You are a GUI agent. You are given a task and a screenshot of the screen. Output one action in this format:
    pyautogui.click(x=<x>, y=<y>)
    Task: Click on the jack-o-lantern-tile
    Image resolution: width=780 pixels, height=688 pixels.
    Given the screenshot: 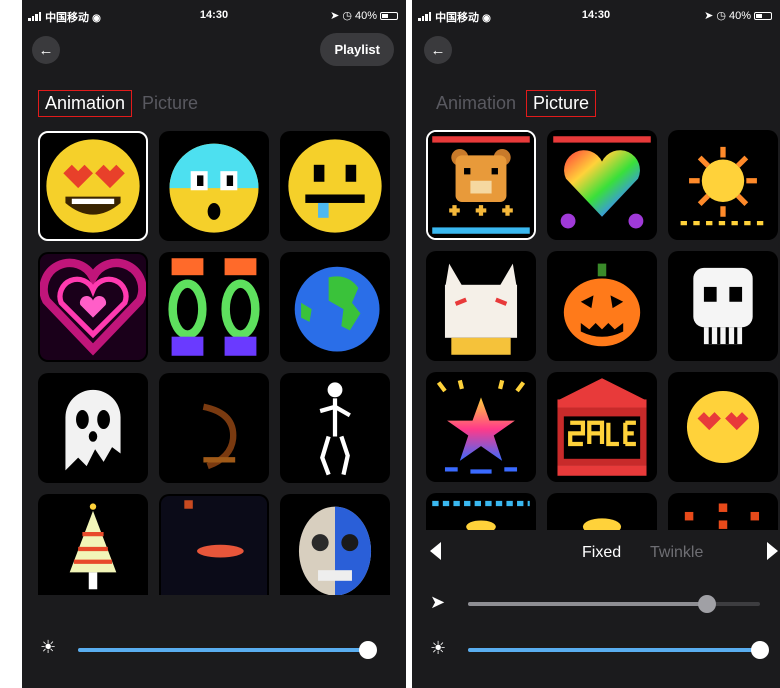 What is the action you would take?
    pyautogui.click(x=602, y=306)
    